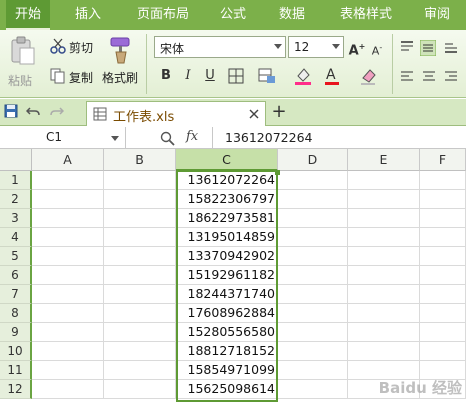  Describe the element at coordinates (437, 15) in the screenshot. I see `tab-review: 审阅` at that location.